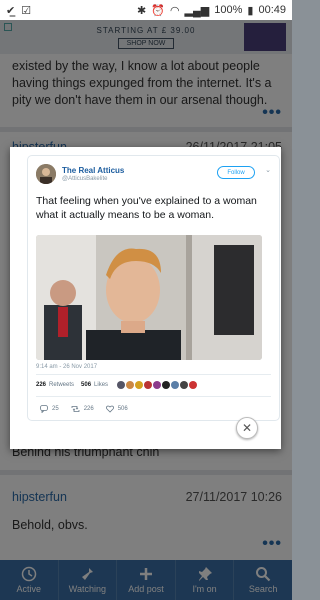  What do you see at coordinates (197, 10) in the screenshot?
I see `signal-icon: ▂▄▆` at bounding box center [197, 10].